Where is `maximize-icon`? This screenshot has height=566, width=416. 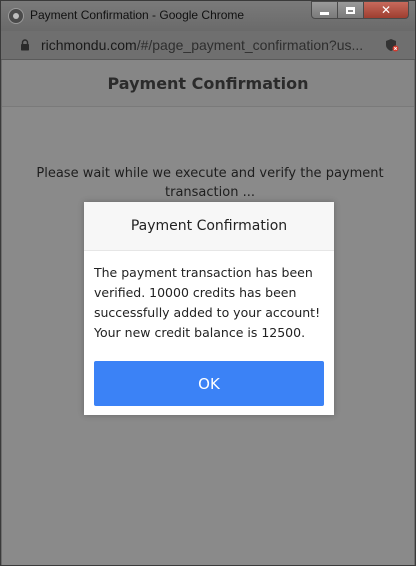 maximize-icon is located at coordinates (350, 10).